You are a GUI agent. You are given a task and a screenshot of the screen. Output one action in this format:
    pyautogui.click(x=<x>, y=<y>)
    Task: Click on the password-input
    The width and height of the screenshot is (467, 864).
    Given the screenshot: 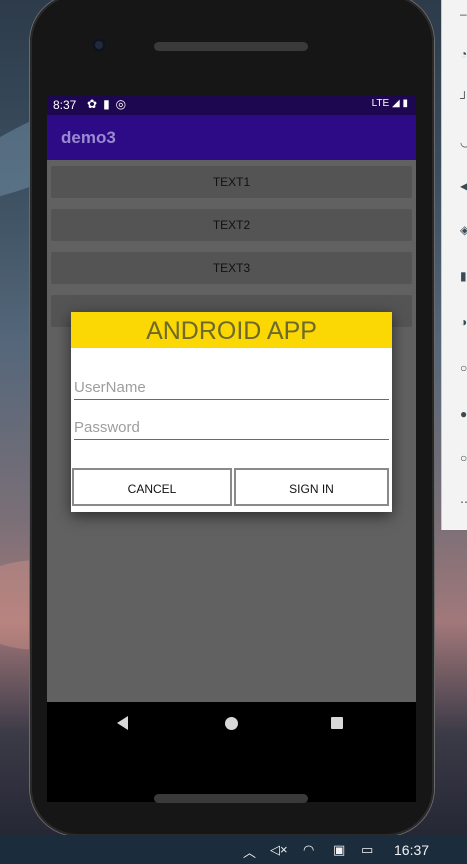 What is the action you would take?
    pyautogui.click(x=231, y=427)
    